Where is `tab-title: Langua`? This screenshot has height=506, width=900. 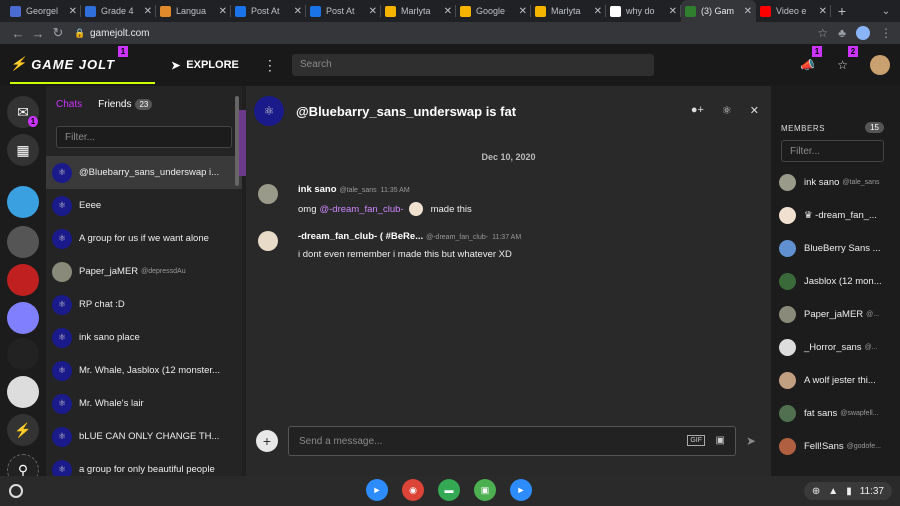
tab-title: Langua is located at coordinates (191, 11).